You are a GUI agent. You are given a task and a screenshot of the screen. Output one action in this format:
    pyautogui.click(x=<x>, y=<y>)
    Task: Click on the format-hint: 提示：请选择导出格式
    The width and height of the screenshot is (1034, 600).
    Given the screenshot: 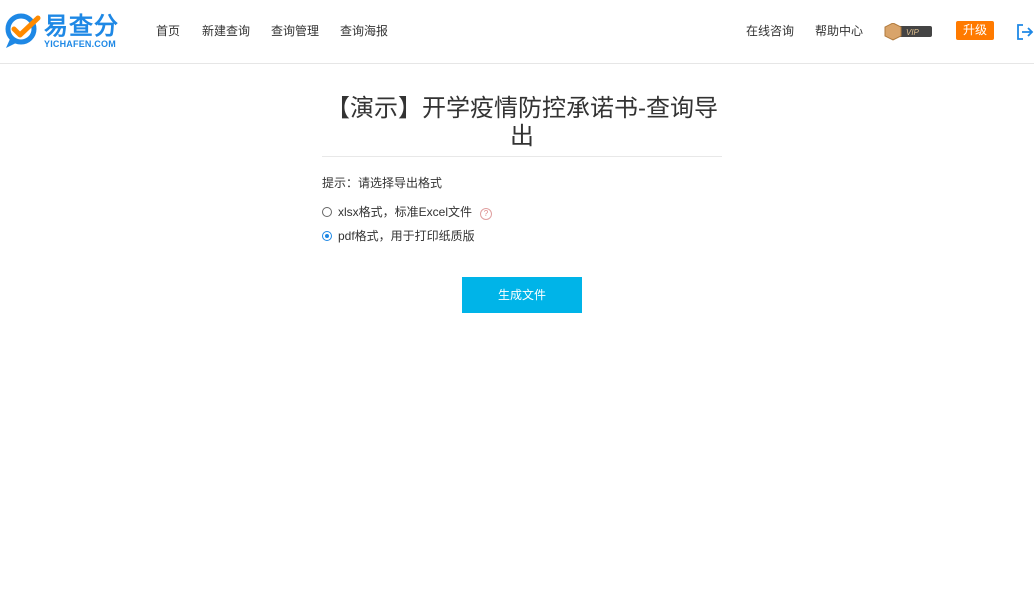 What is the action you would take?
    pyautogui.click(x=382, y=183)
    